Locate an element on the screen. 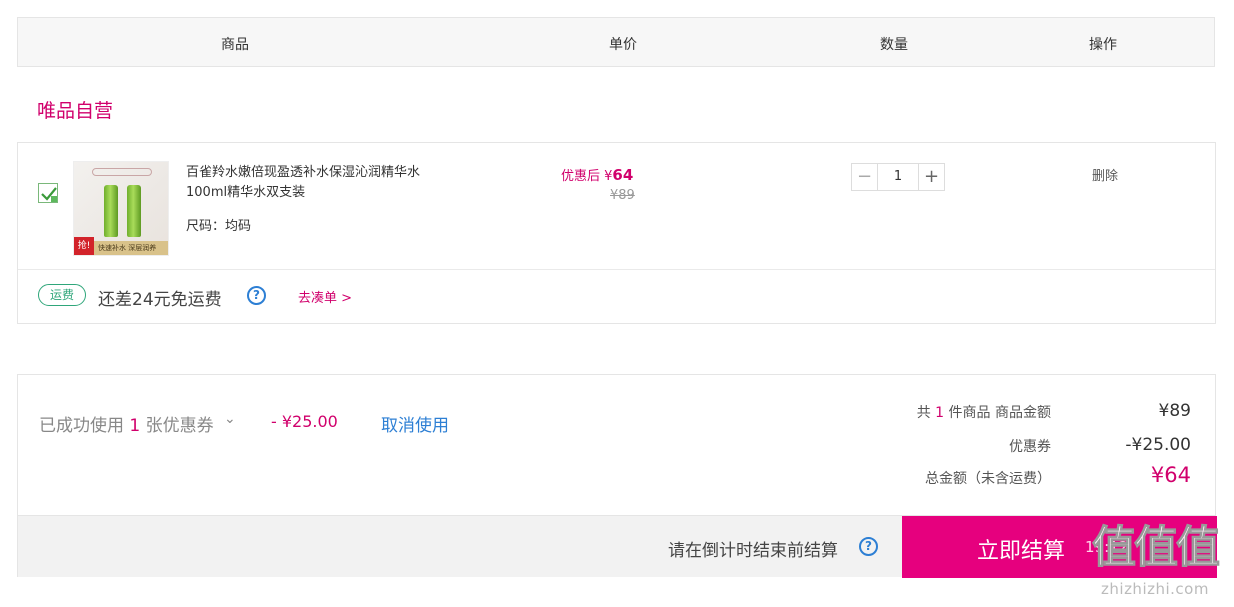 The image size is (1234, 607). goods-count: 1 is located at coordinates (940, 413).